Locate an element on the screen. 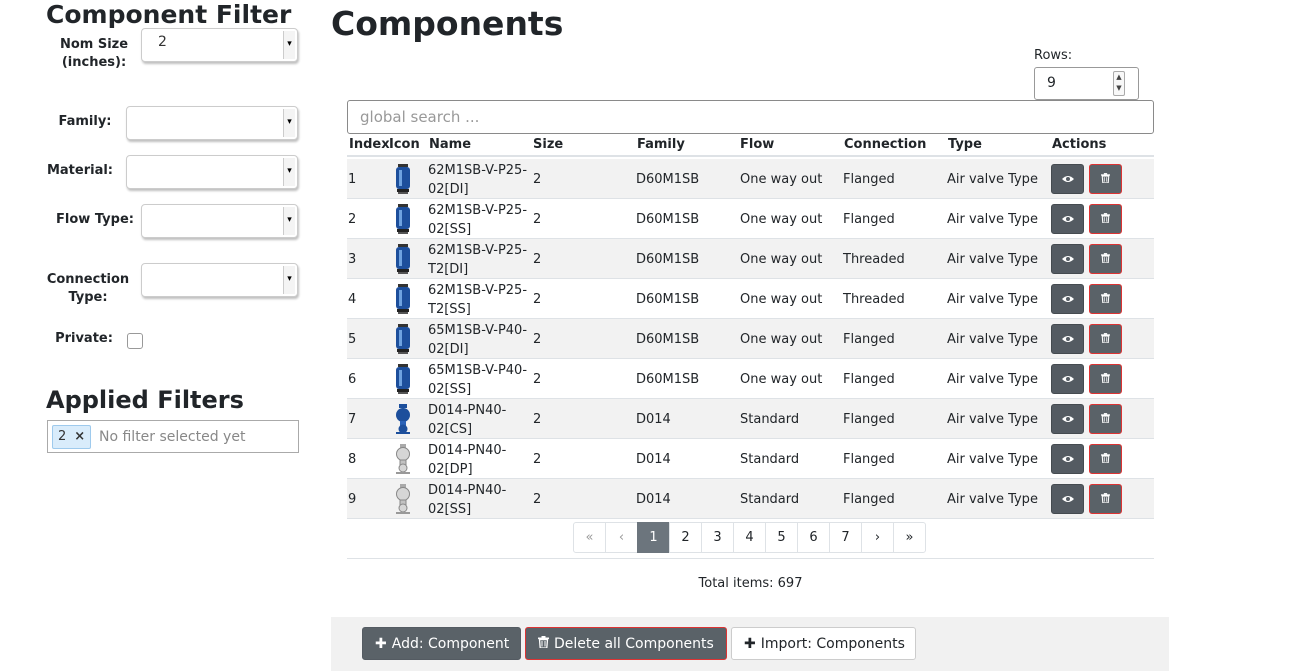 This screenshot has width=1290, height=671. connection-type-select: ▾ is located at coordinates (219, 280).